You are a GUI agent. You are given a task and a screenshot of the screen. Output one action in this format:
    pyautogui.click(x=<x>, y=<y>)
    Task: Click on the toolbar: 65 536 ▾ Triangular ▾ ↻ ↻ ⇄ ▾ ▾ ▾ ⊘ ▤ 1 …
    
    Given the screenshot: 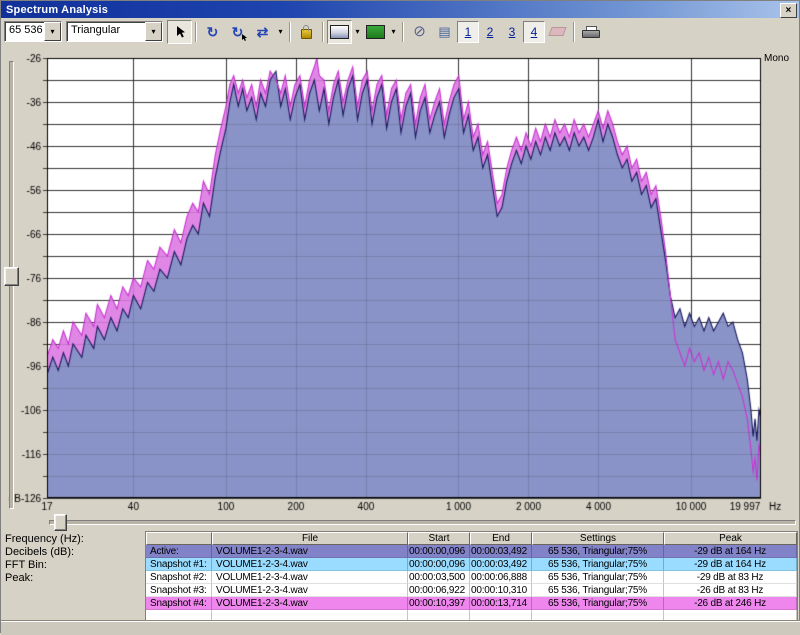 What is the action you would take?
    pyautogui.click(x=400, y=31)
    